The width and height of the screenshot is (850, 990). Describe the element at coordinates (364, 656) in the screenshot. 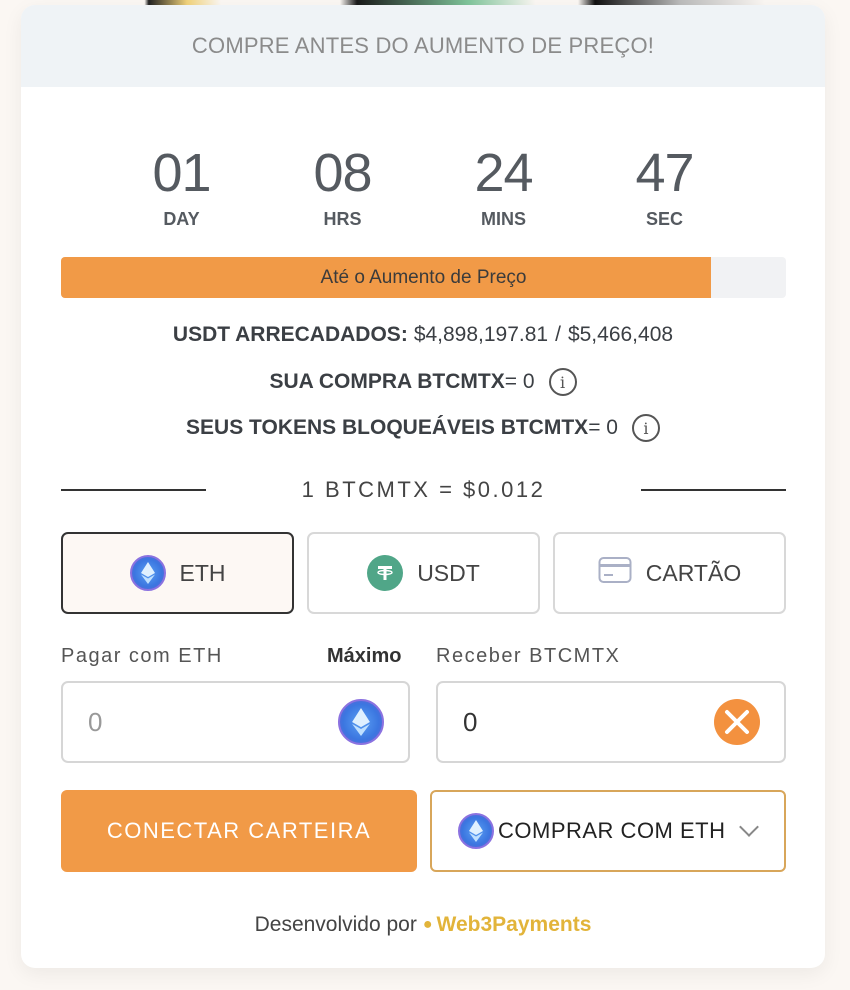

I see `max-button: Máximo` at that location.